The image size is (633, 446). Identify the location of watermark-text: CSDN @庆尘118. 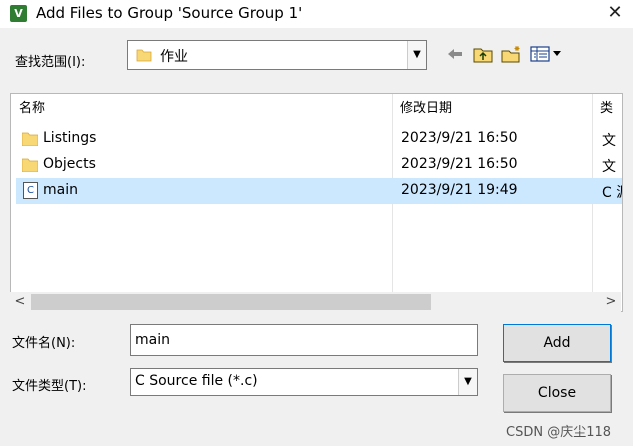
(559, 432).